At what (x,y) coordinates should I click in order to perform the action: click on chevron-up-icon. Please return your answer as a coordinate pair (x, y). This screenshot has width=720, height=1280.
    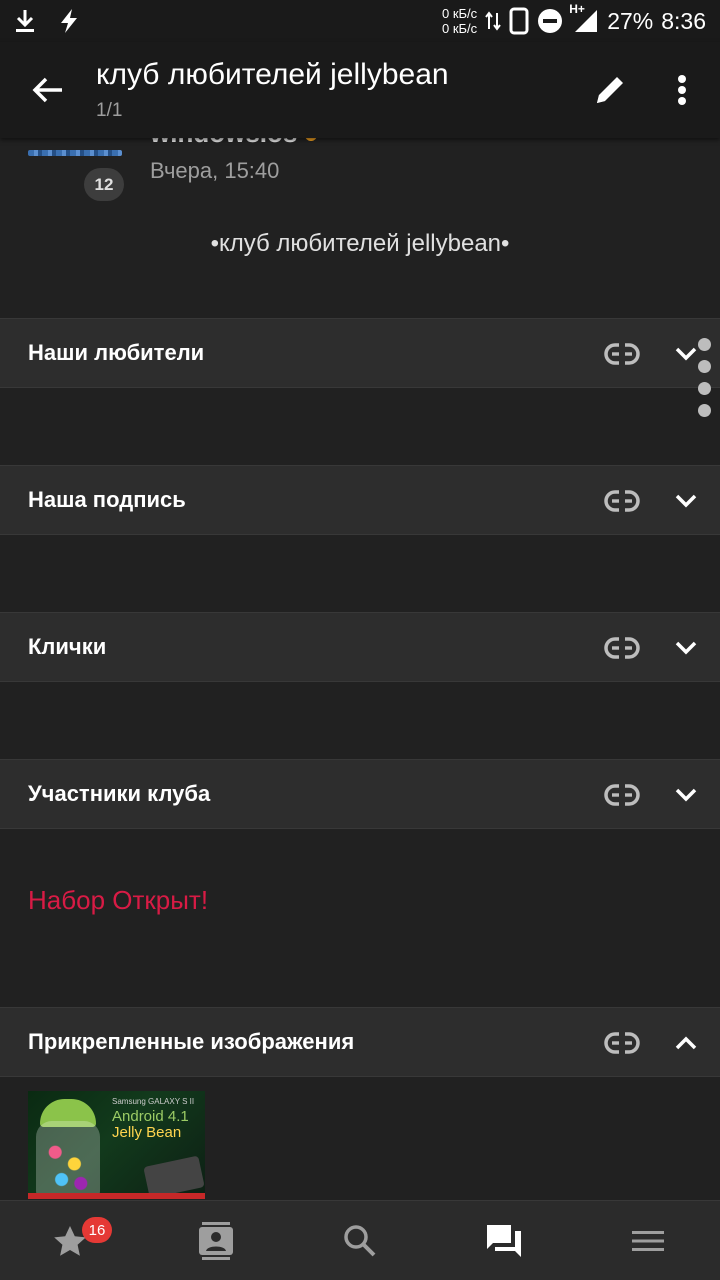
    Looking at the image, I should click on (686, 1043).